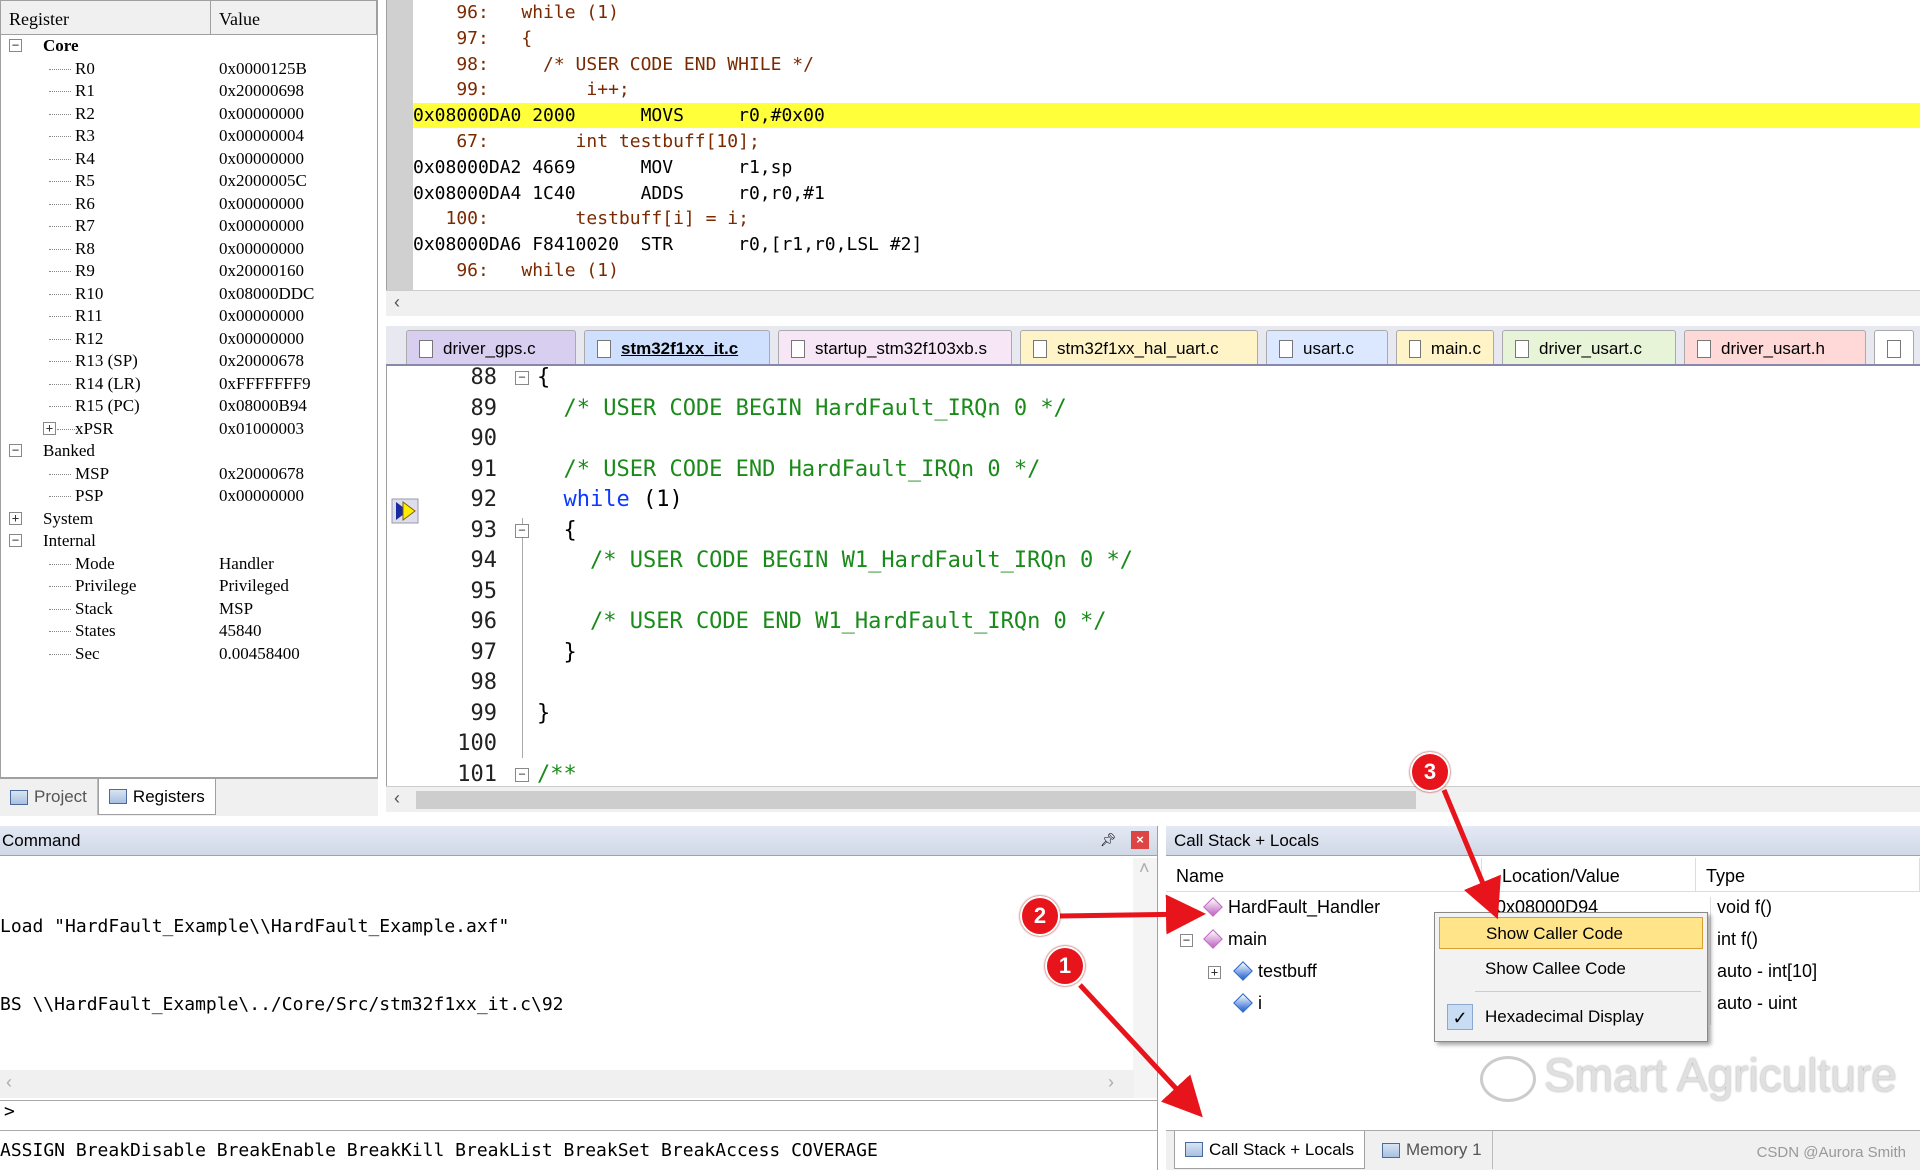  I want to click on name-column-header: Name, so click(1324, 874).